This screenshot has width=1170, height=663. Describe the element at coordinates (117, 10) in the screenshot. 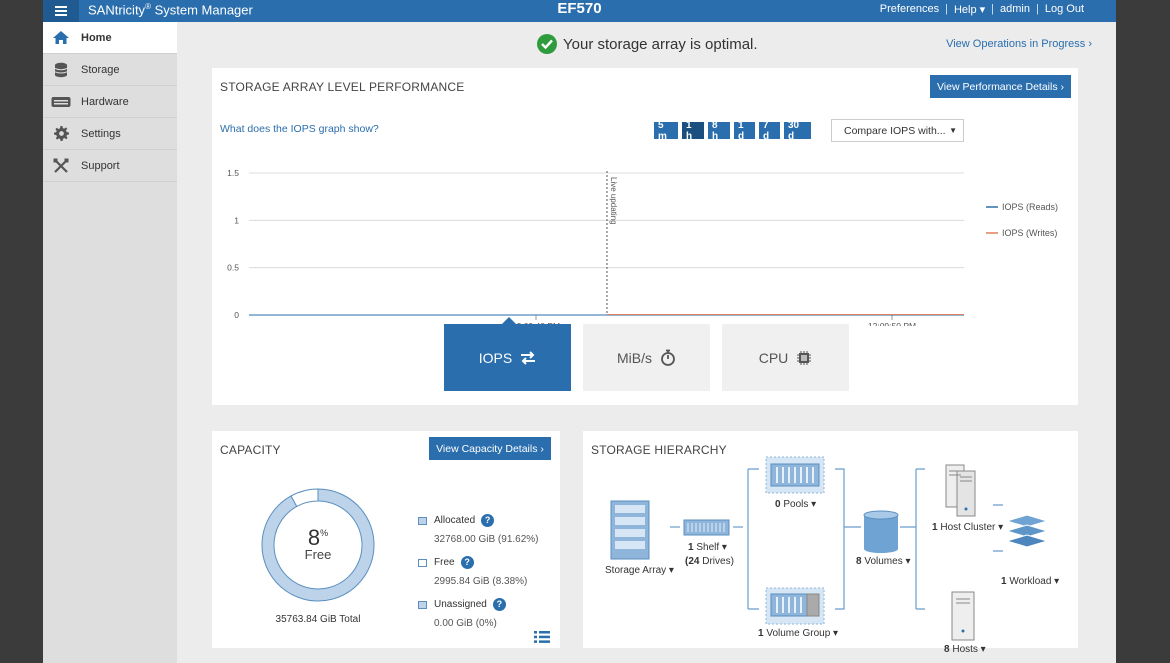

I see `brand-name: SANtricity` at that location.